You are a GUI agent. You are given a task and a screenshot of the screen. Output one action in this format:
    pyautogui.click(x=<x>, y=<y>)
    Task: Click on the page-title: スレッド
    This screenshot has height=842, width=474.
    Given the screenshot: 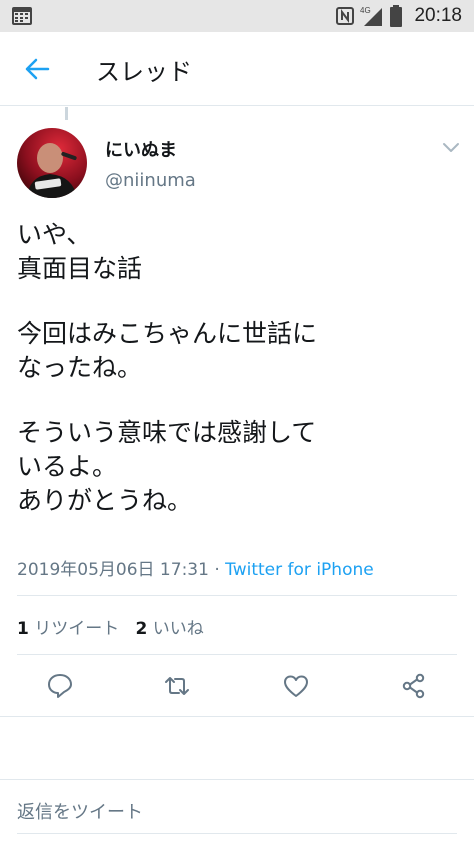 What is the action you would take?
    pyautogui.click(x=144, y=72)
    